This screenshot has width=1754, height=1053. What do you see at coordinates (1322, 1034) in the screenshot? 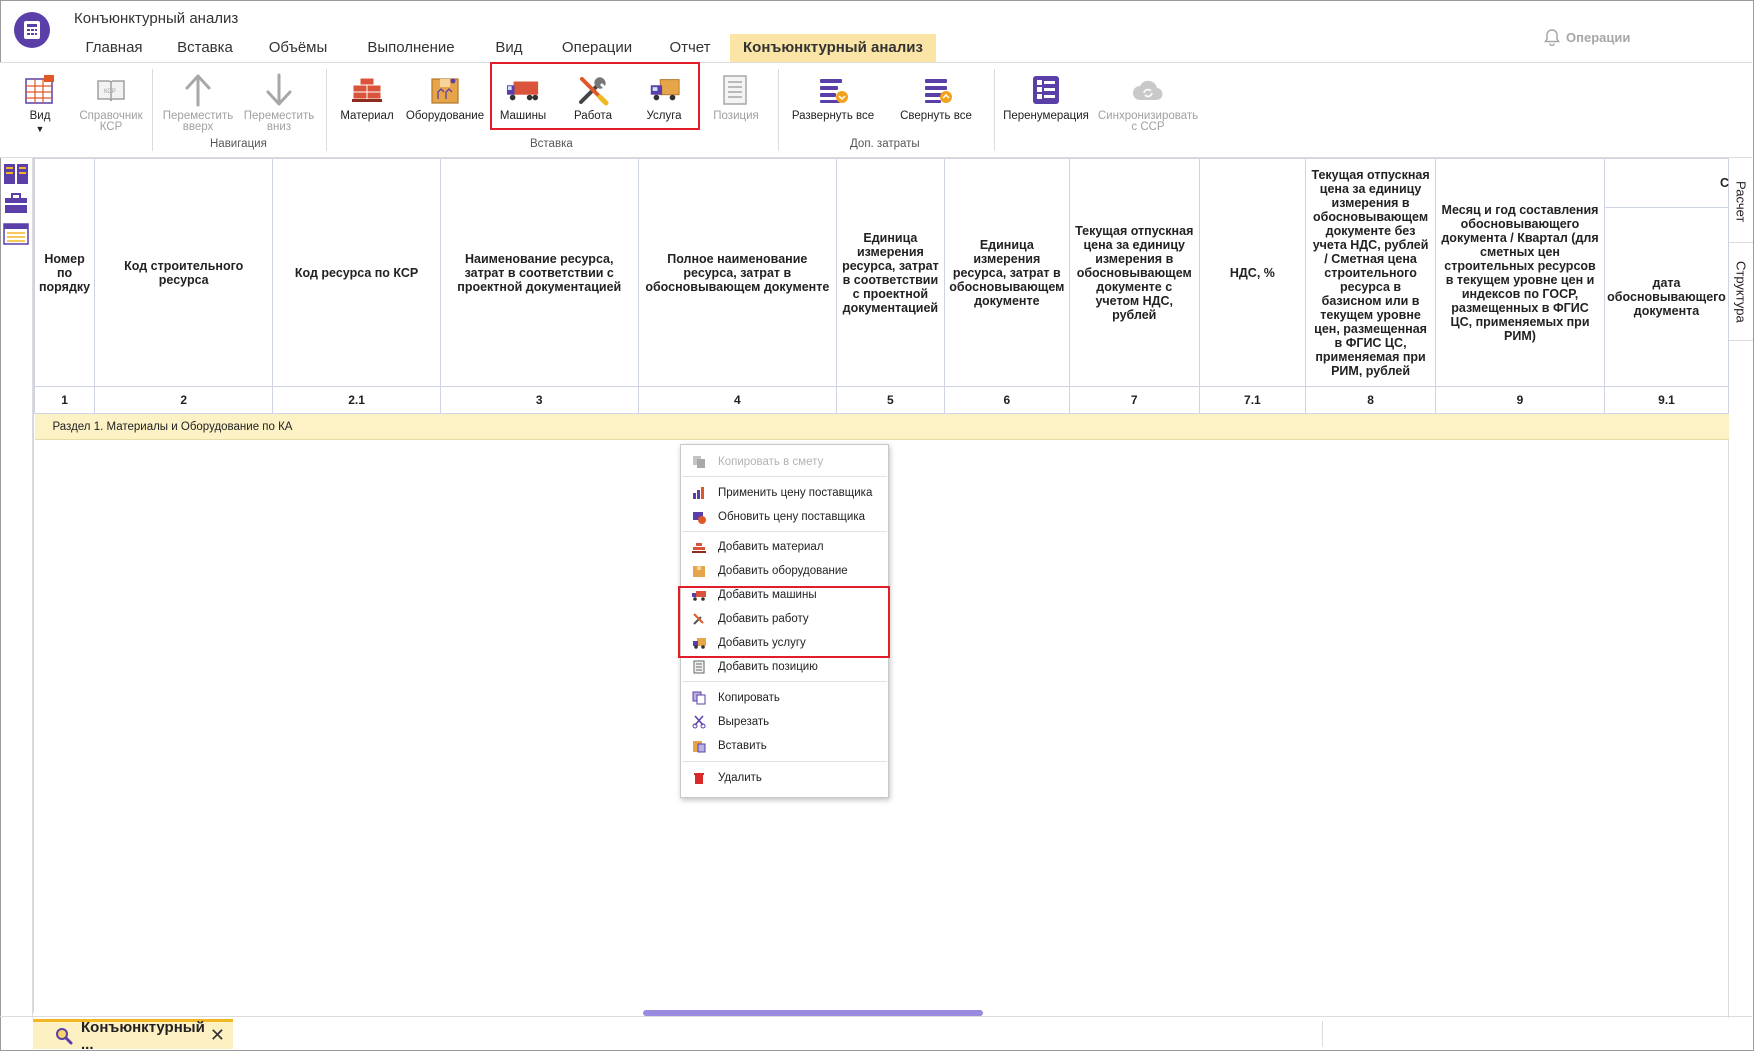
I see `status-separator` at bounding box center [1322, 1034].